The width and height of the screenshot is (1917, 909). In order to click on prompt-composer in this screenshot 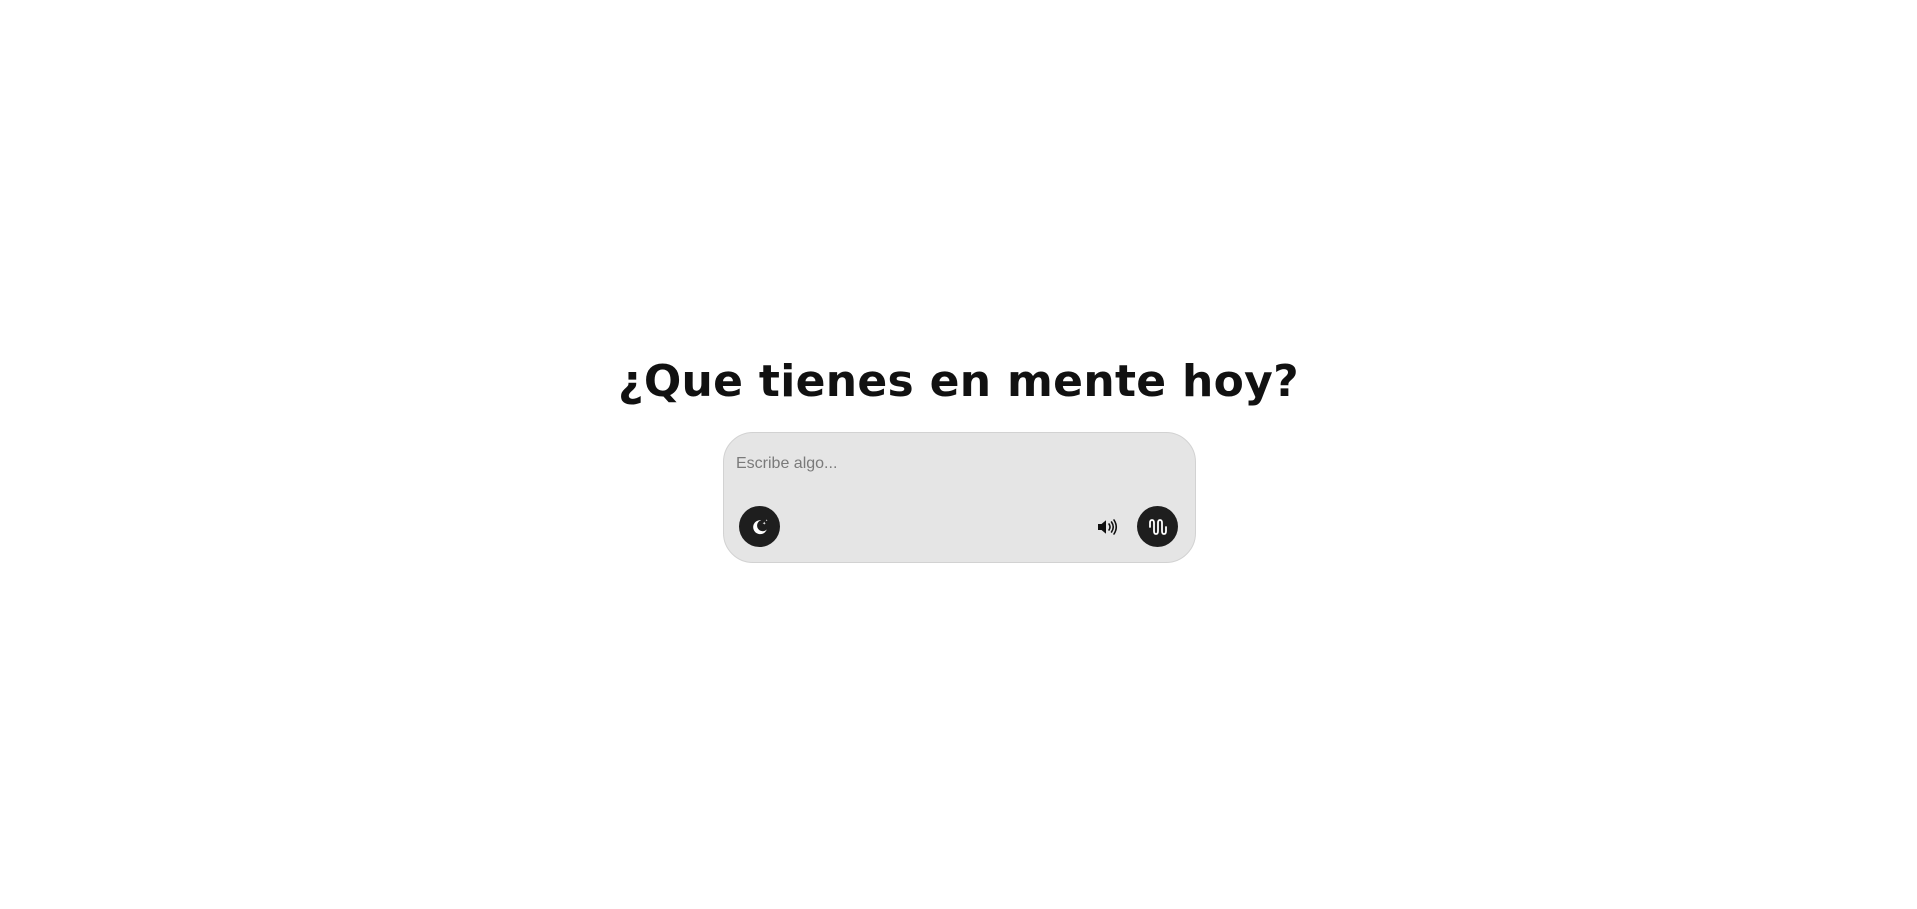, I will do `click(959, 497)`.